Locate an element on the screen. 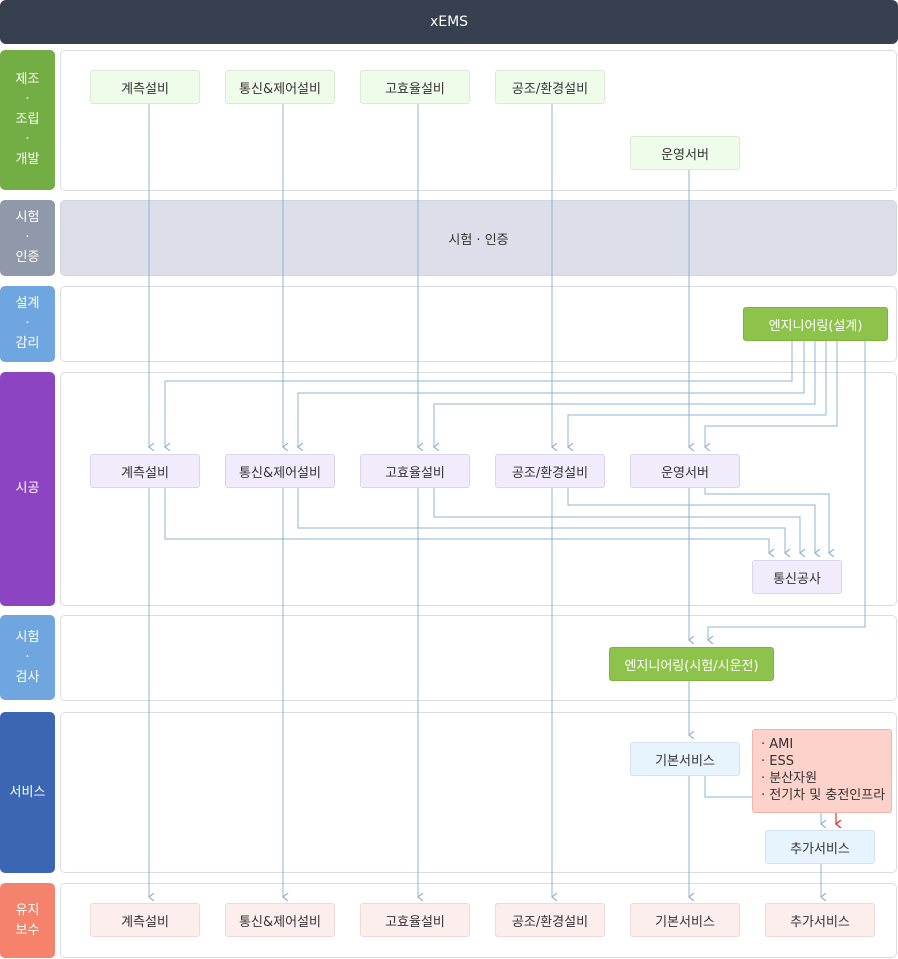 The image size is (898, 959). construction-operation-server: 운영서버 is located at coordinates (685, 471).